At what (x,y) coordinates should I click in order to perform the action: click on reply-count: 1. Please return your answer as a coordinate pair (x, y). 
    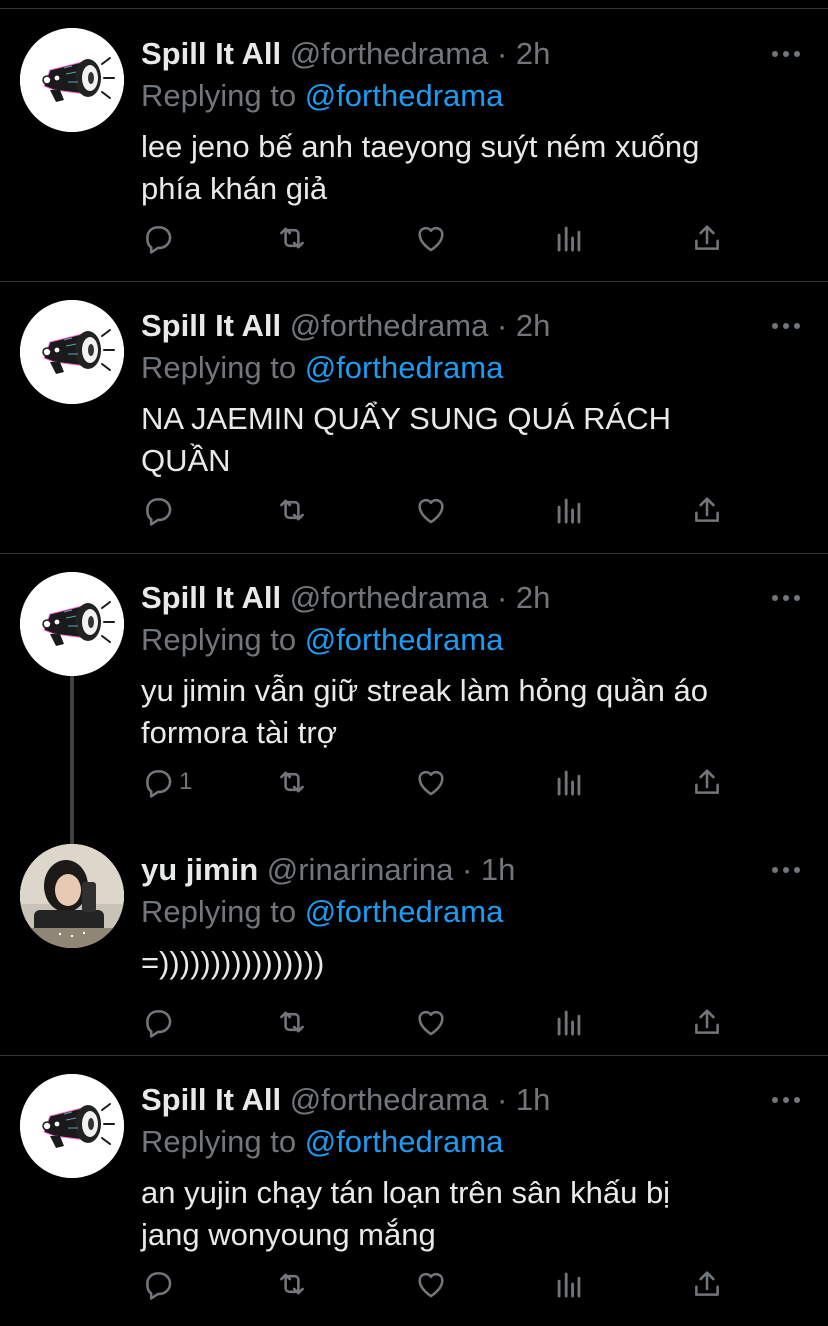
    Looking at the image, I should click on (186, 781).